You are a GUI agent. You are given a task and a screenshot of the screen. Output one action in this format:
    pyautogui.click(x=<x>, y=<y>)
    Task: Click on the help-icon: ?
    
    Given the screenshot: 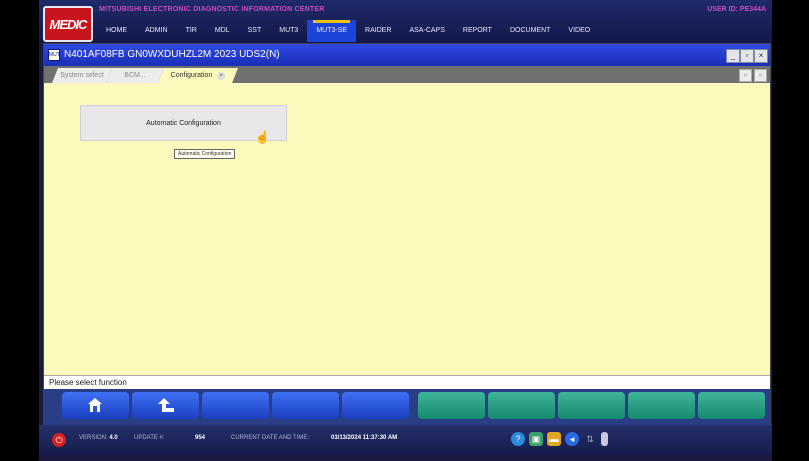 What is the action you would take?
    pyautogui.click(x=518, y=439)
    